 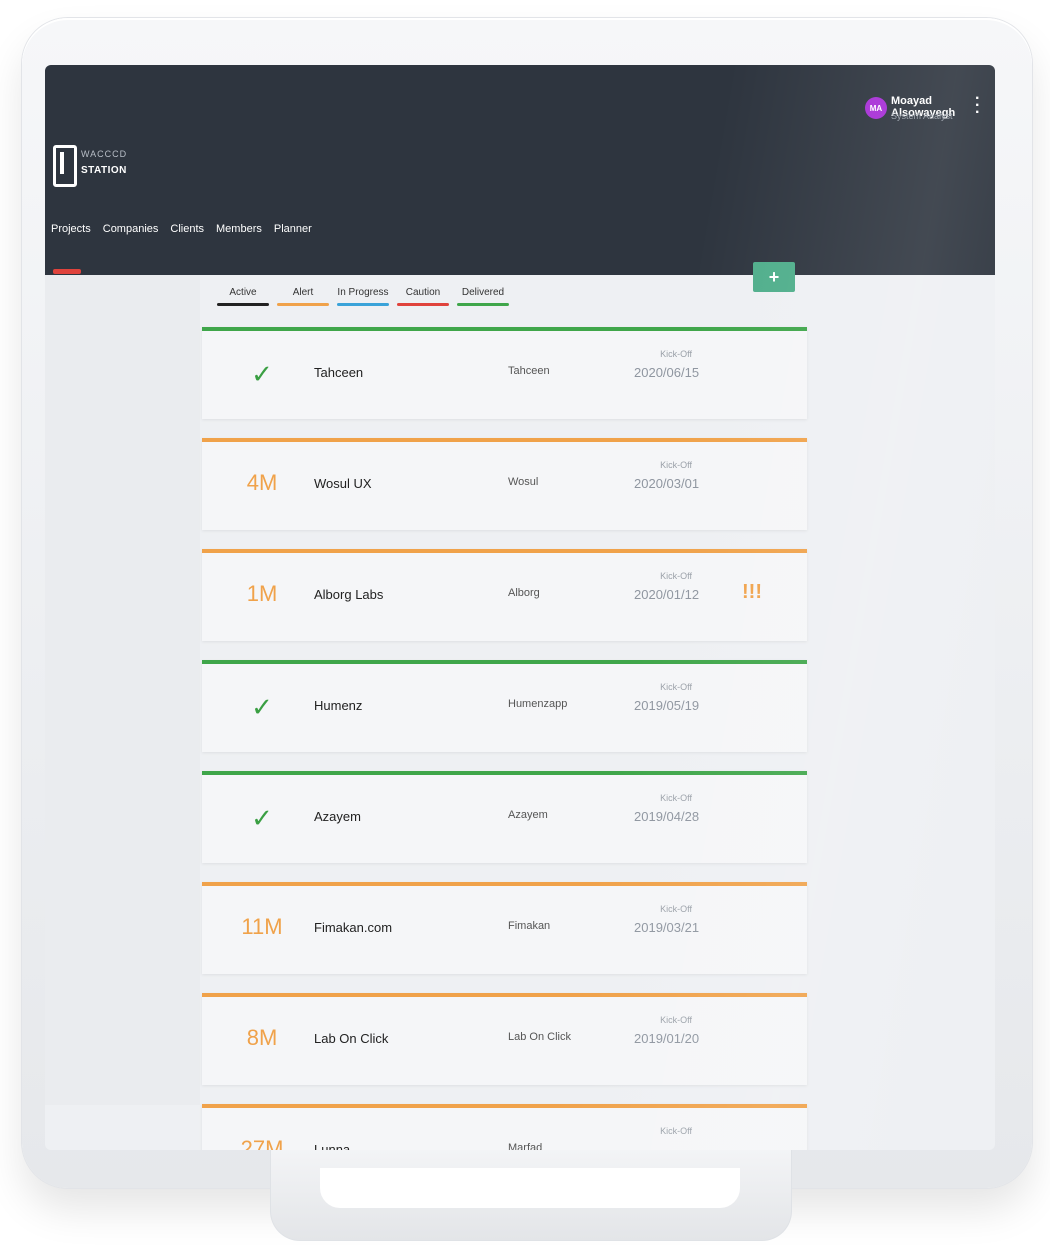 I want to click on duration-badge: 4M, so click(x=262, y=482).